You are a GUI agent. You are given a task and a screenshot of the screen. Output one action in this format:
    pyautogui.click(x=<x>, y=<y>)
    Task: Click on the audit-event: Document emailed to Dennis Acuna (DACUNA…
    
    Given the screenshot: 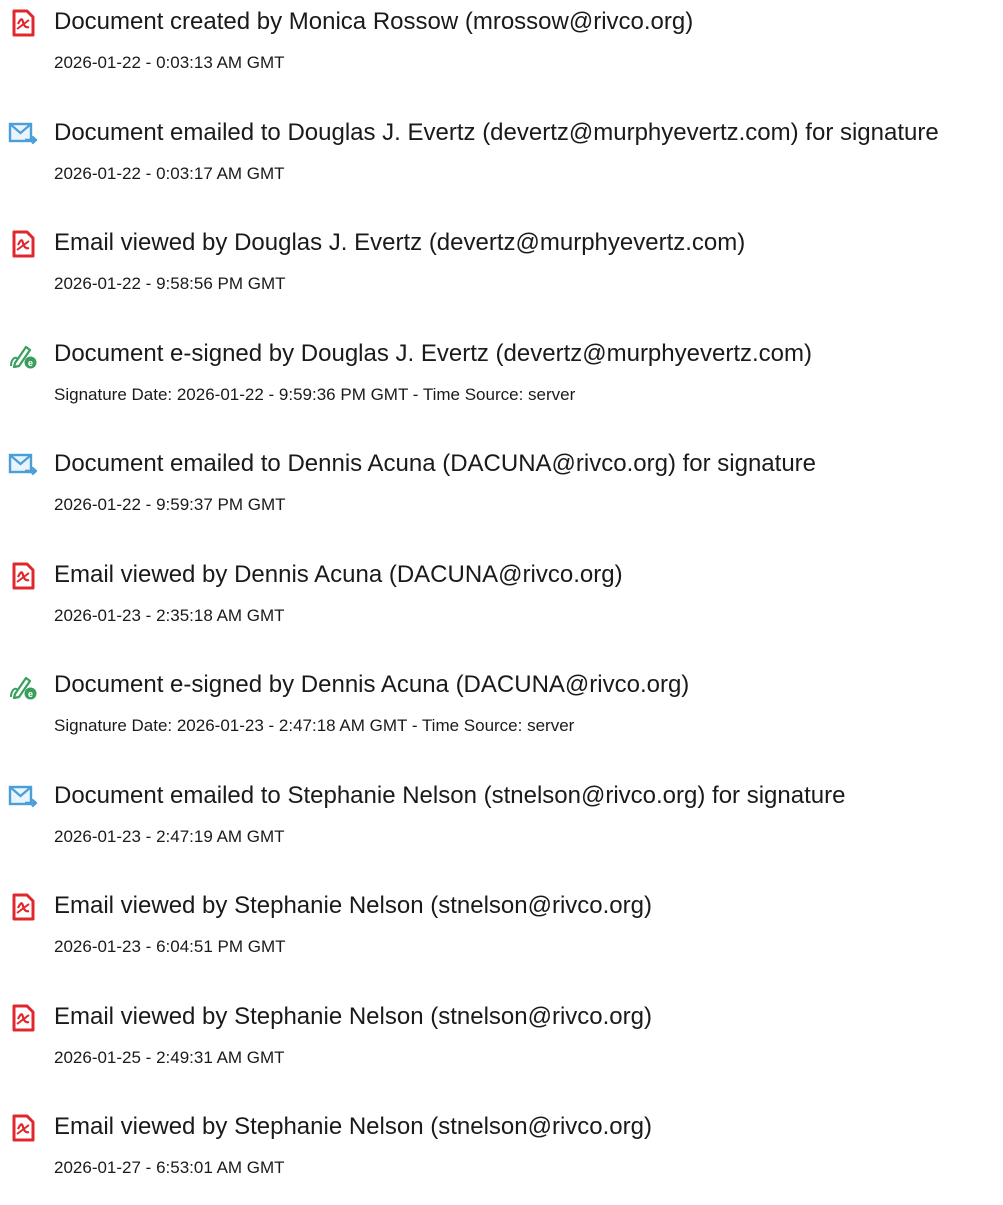 What is the action you would take?
    pyautogui.click(x=501, y=492)
    